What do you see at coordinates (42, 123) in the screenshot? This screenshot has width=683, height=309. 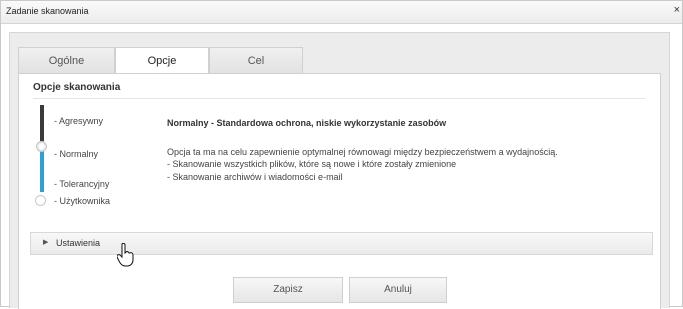 I see `slider-track-upper` at bounding box center [42, 123].